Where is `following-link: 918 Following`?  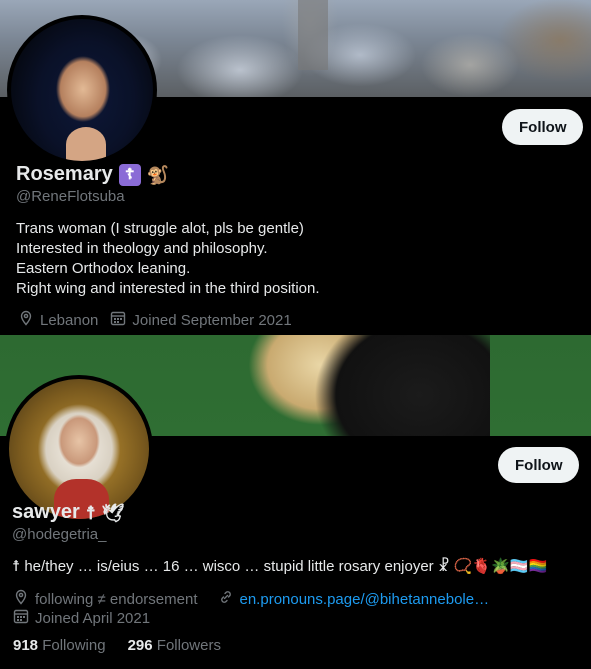
following-link: 918 Following is located at coordinates (59, 645).